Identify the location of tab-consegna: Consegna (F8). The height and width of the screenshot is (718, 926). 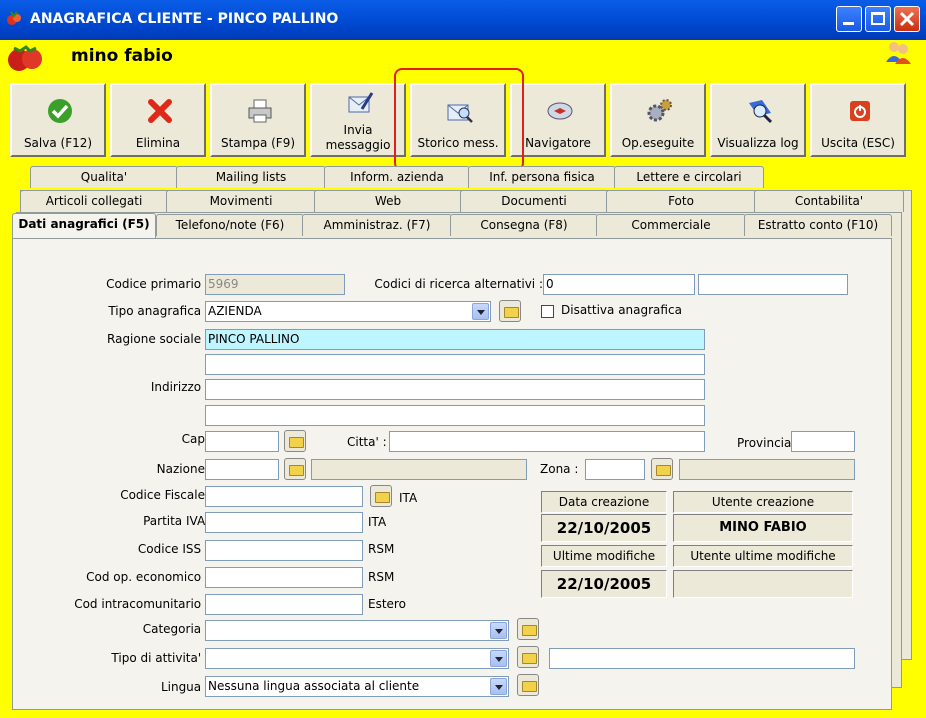
(524, 225).